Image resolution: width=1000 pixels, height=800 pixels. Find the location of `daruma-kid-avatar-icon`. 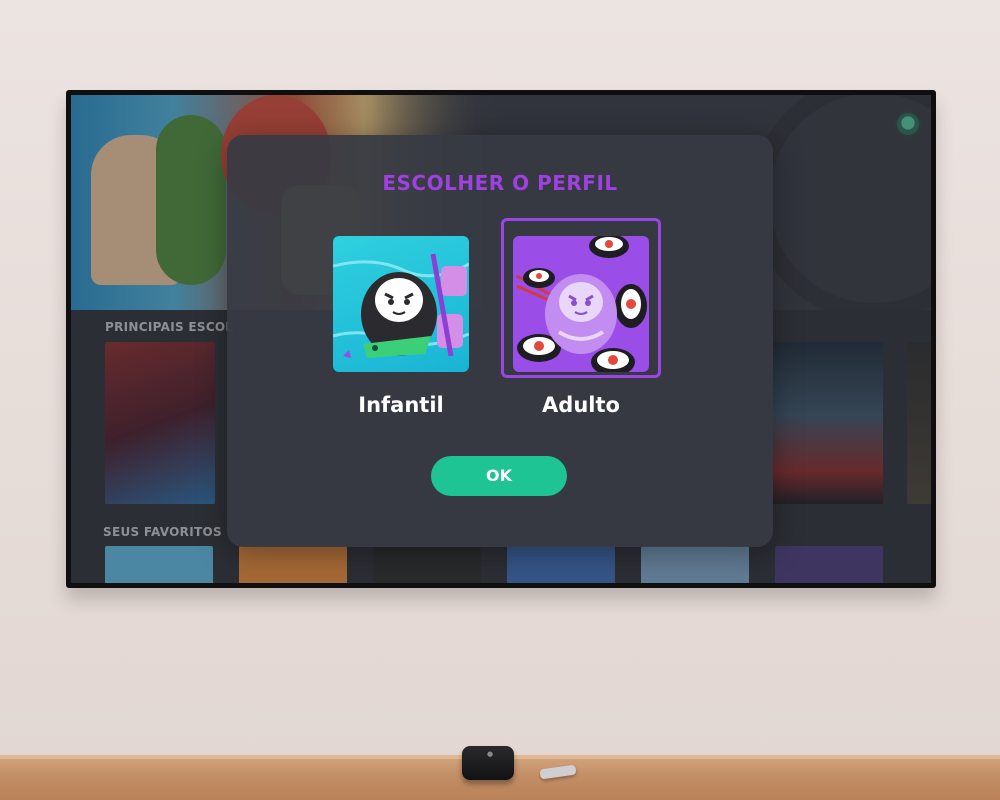

daruma-kid-avatar-icon is located at coordinates (401, 305).